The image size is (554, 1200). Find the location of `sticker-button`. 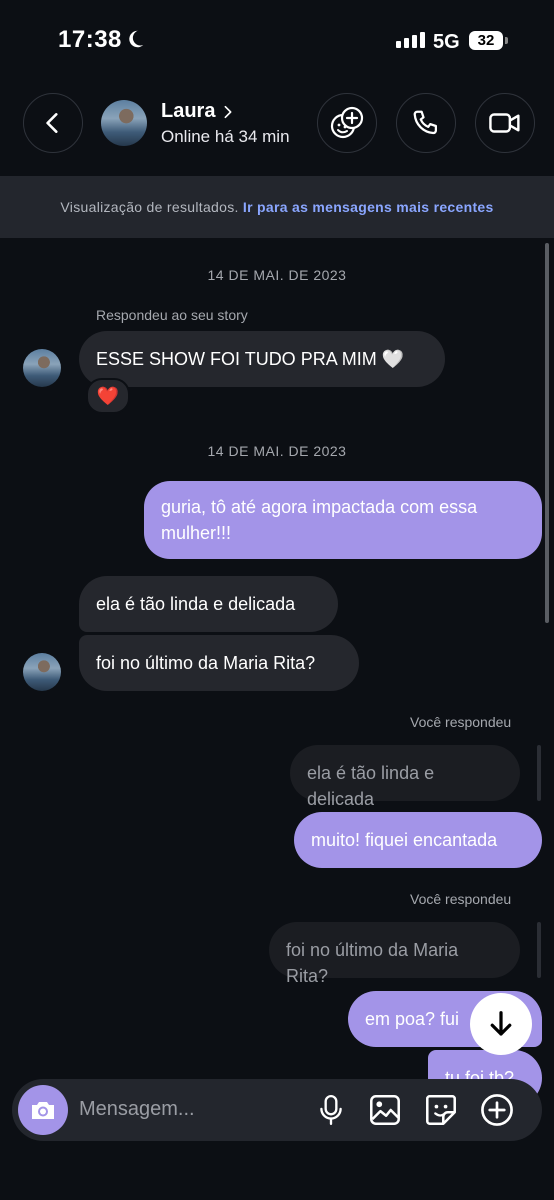

sticker-button is located at coordinates (441, 1110).